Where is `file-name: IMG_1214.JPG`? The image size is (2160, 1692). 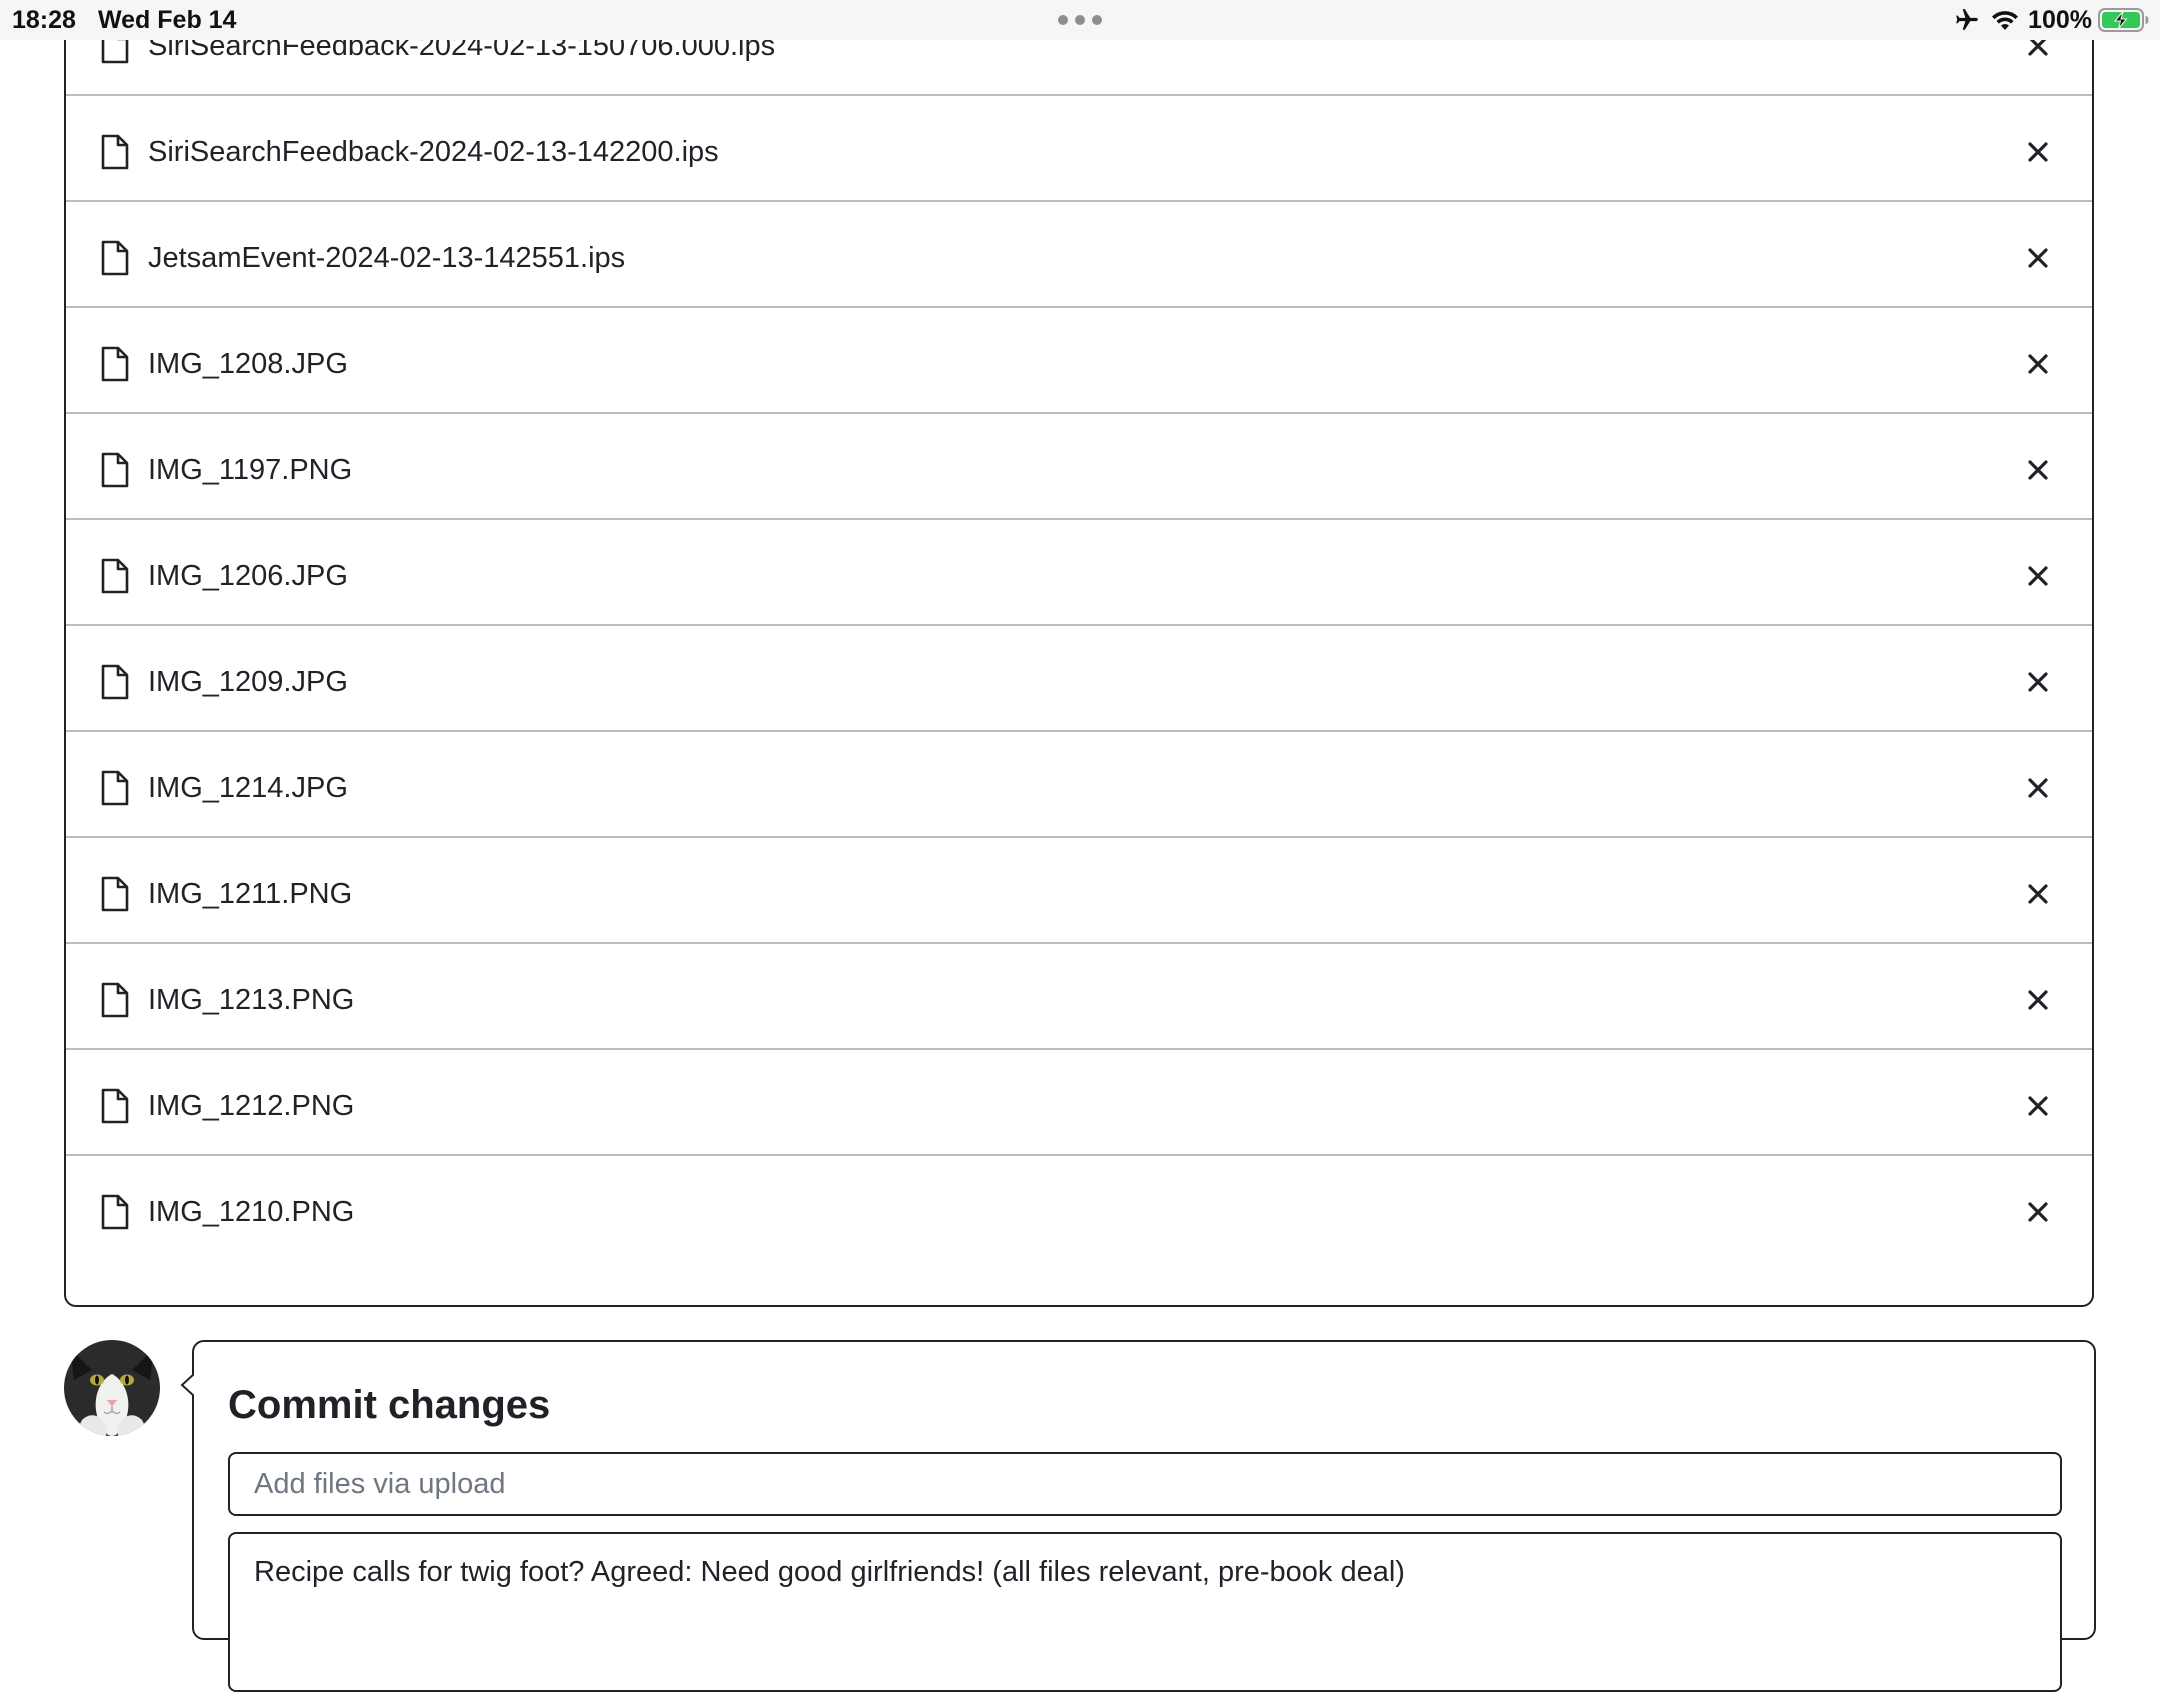 file-name: IMG_1214.JPG is located at coordinates (248, 788).